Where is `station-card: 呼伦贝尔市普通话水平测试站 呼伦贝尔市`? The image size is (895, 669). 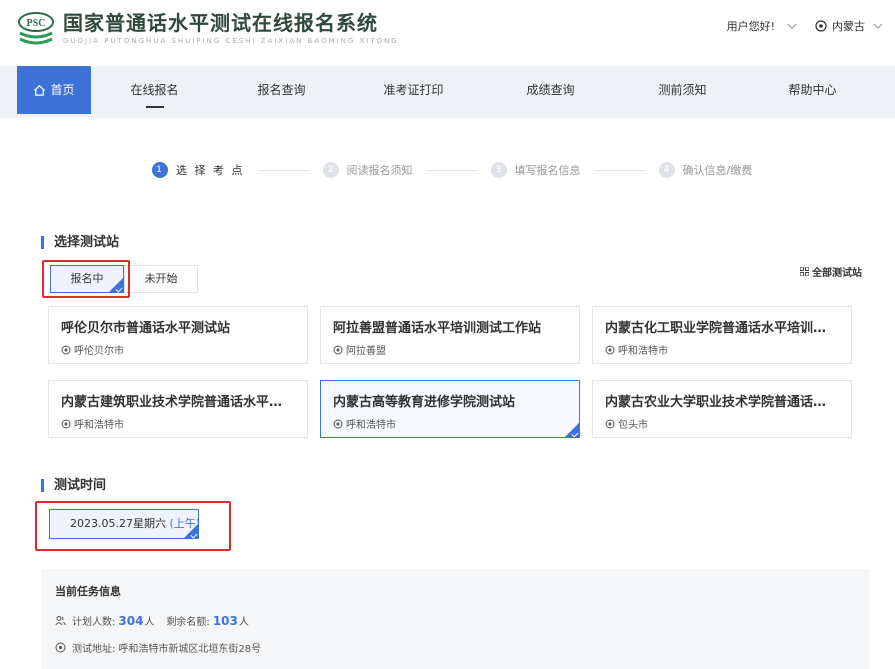 station-card: 呼伦贝尔市普通话水平测试站 呼伦贝尔市 is located at coordinates (178, 335).